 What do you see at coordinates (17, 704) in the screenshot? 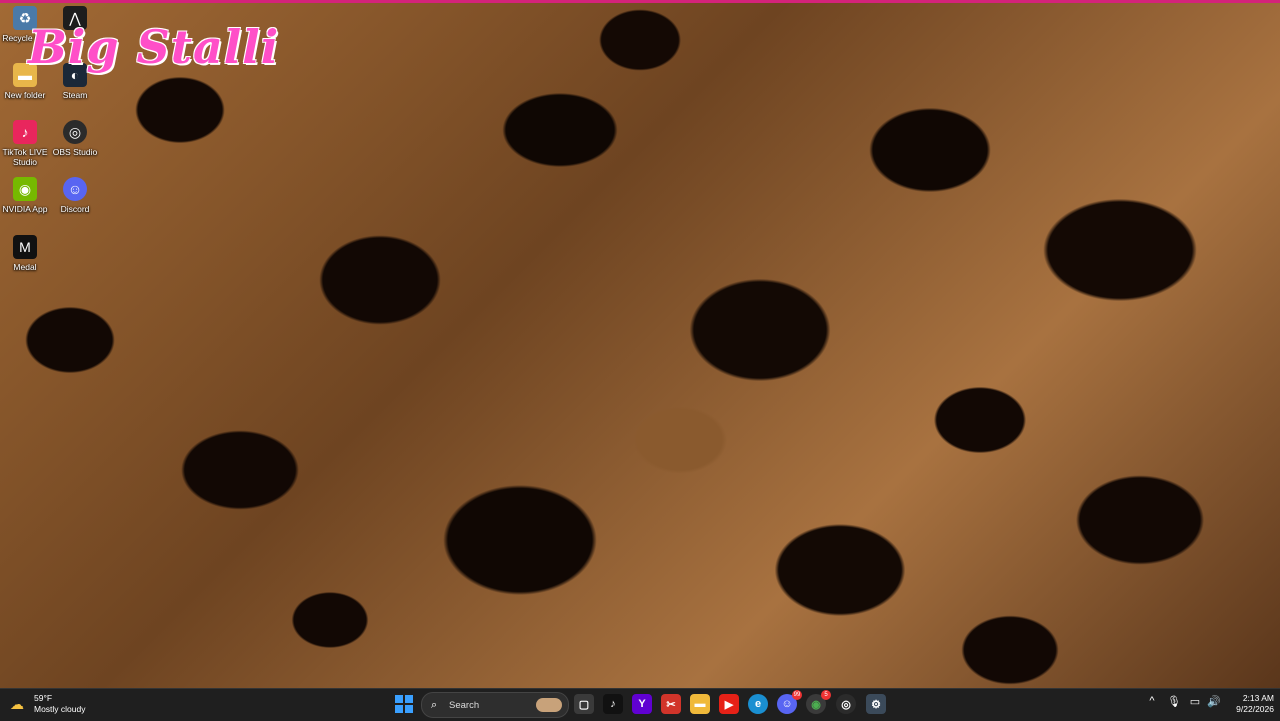
I see `partly-cloudy-icon: ☁` at bounding box center [17, 704].